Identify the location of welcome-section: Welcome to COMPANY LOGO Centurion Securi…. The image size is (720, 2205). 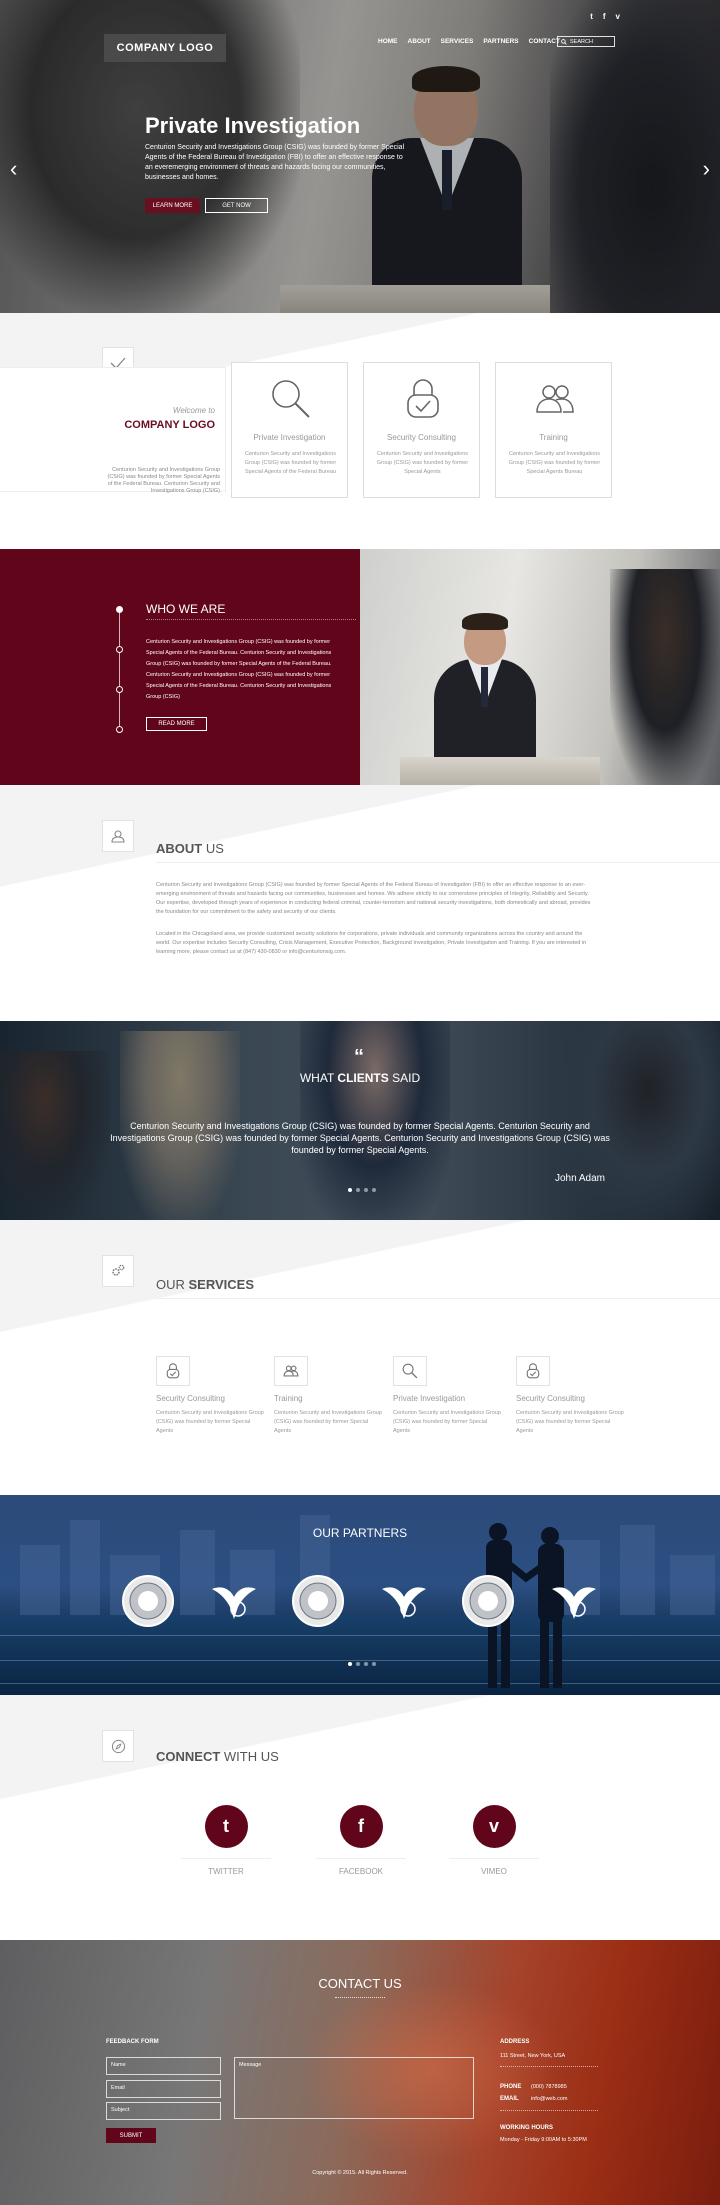
(360, 431).